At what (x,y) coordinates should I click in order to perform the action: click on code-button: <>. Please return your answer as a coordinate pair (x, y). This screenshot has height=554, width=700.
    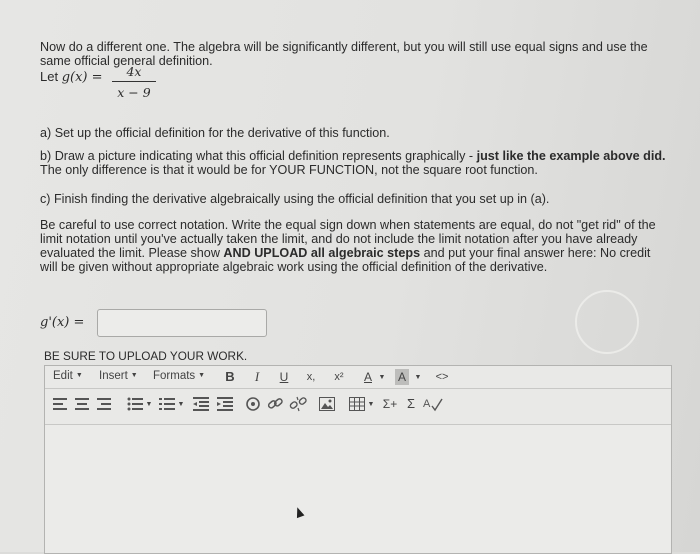
    Looking at the image, I should click on (442, 377).